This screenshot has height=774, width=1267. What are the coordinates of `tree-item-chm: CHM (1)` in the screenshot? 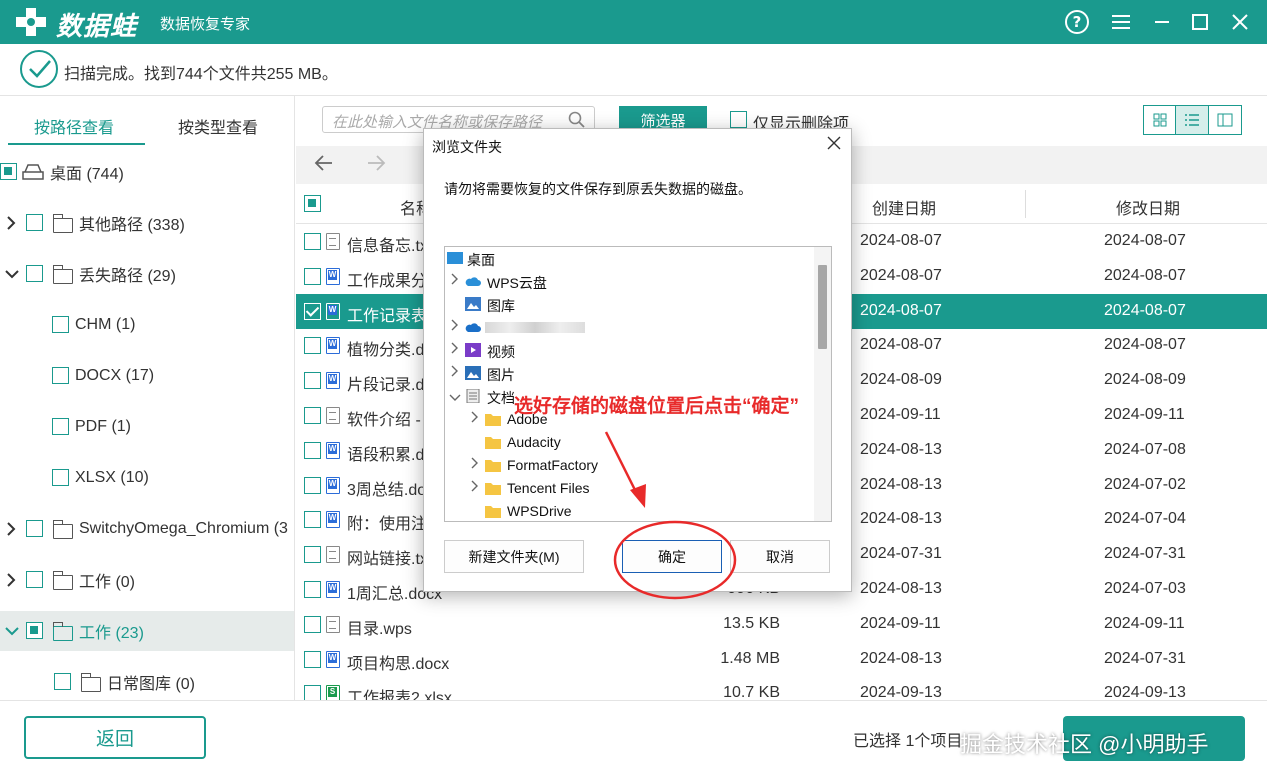 It's located at (147, 325).